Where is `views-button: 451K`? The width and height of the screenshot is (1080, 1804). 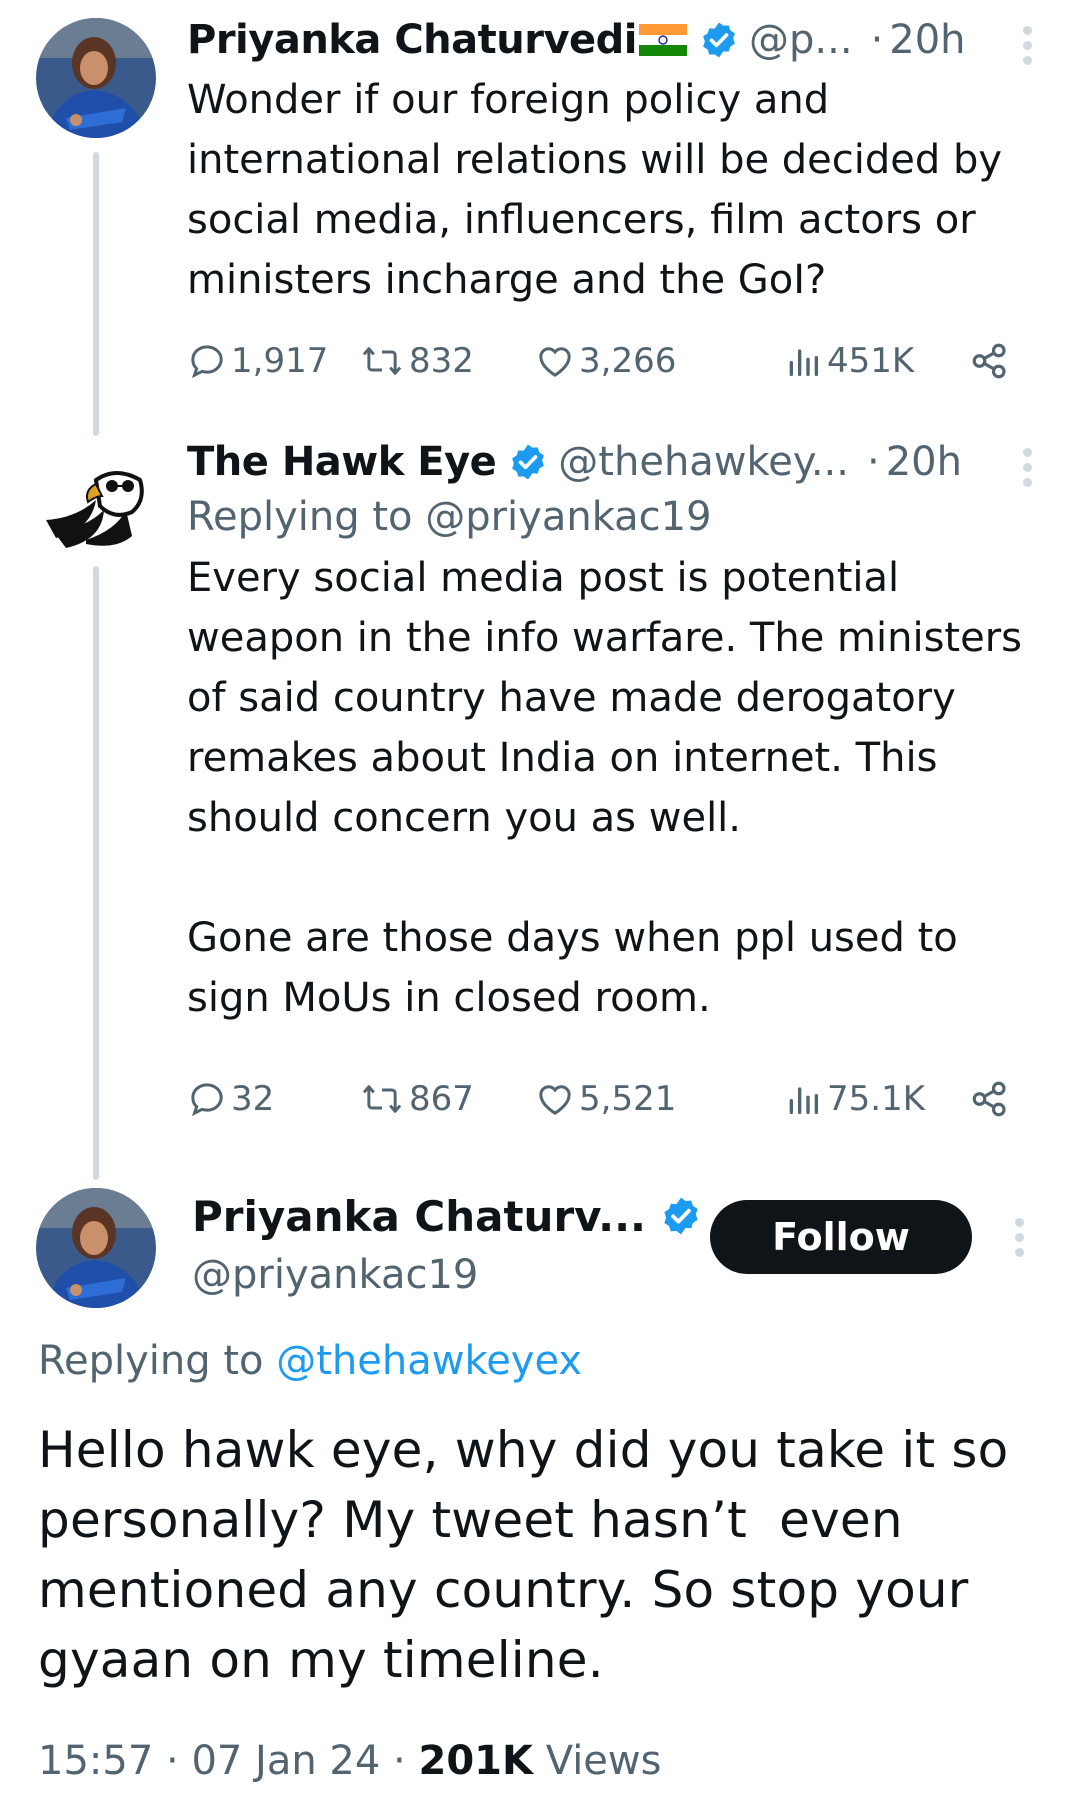 views-button: 451K is located at coordinates (848, 361).